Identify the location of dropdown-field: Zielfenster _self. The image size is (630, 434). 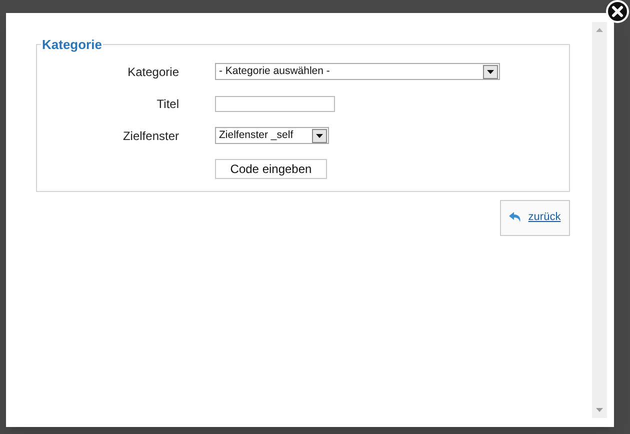
(272, 135).